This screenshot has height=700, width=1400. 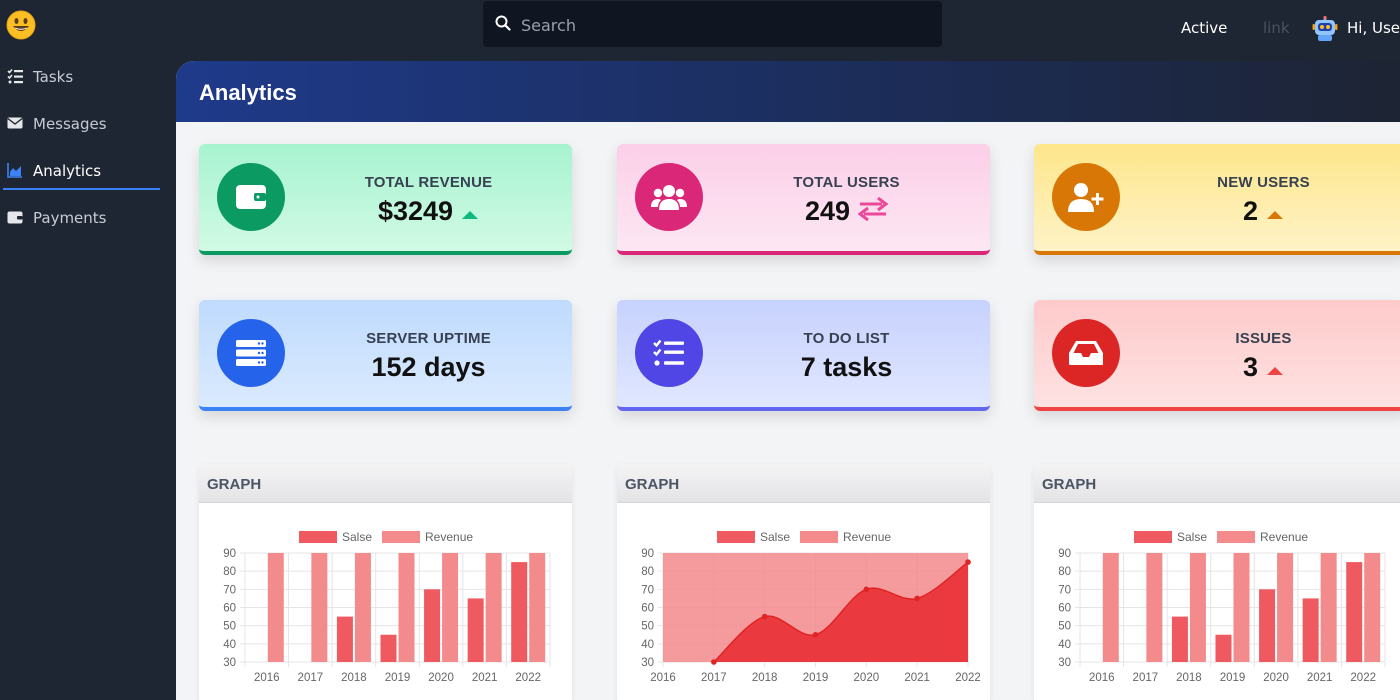 What do you see at coordinates (1276, 28) in the screenshot?
I see `nav-link: link` at bounding box center [1276, 28].